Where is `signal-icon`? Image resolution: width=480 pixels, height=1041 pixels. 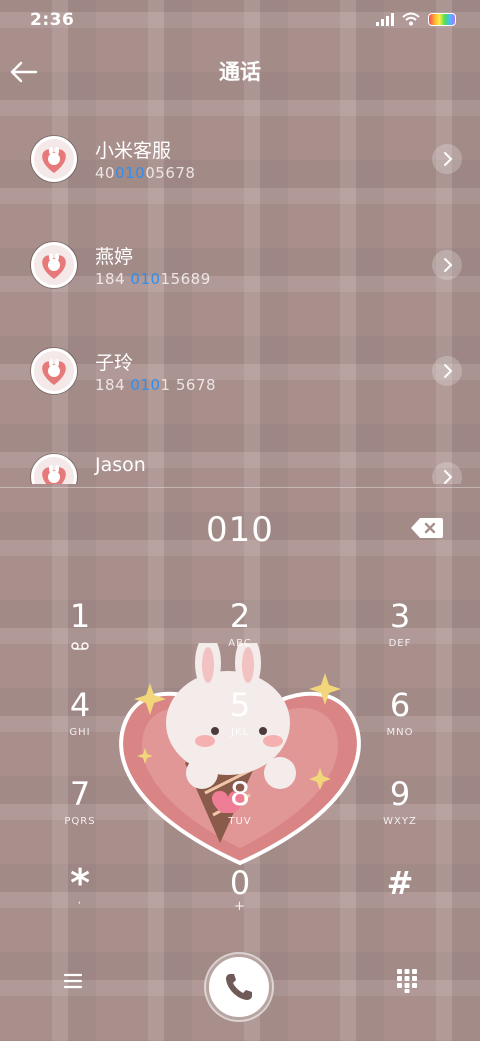 signal-icon is located at coordinates (385, 19).